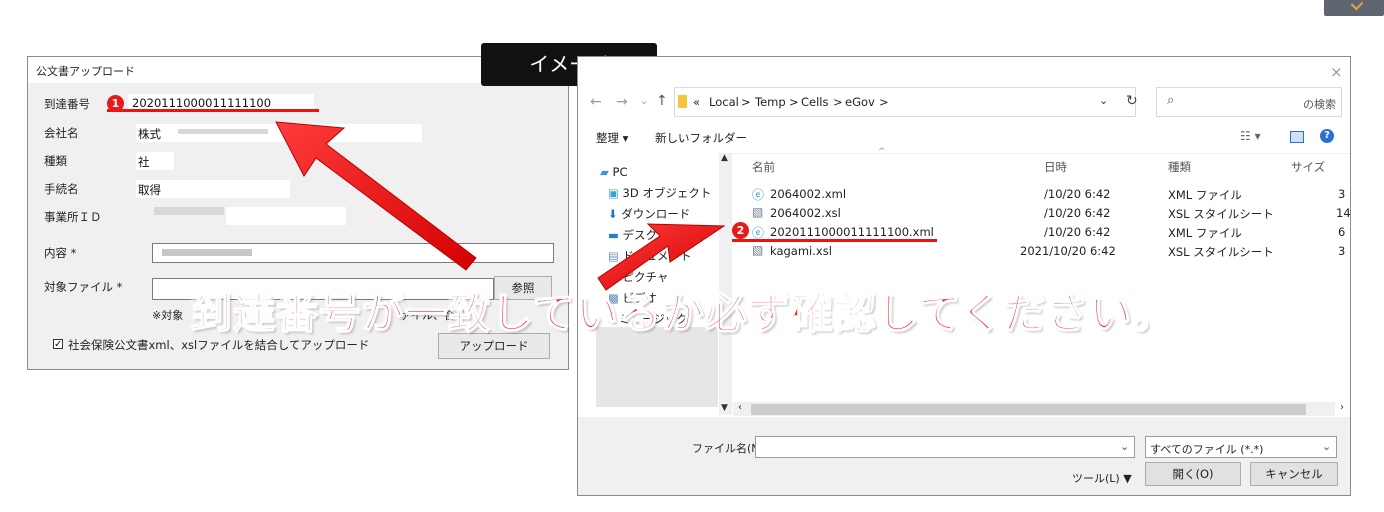 Image resolution: width=1384 pixels, height=512 pixels. Describe the element at coordinates (115, 103) in the screenshot. I see `step-badge-1: 1` at that location.